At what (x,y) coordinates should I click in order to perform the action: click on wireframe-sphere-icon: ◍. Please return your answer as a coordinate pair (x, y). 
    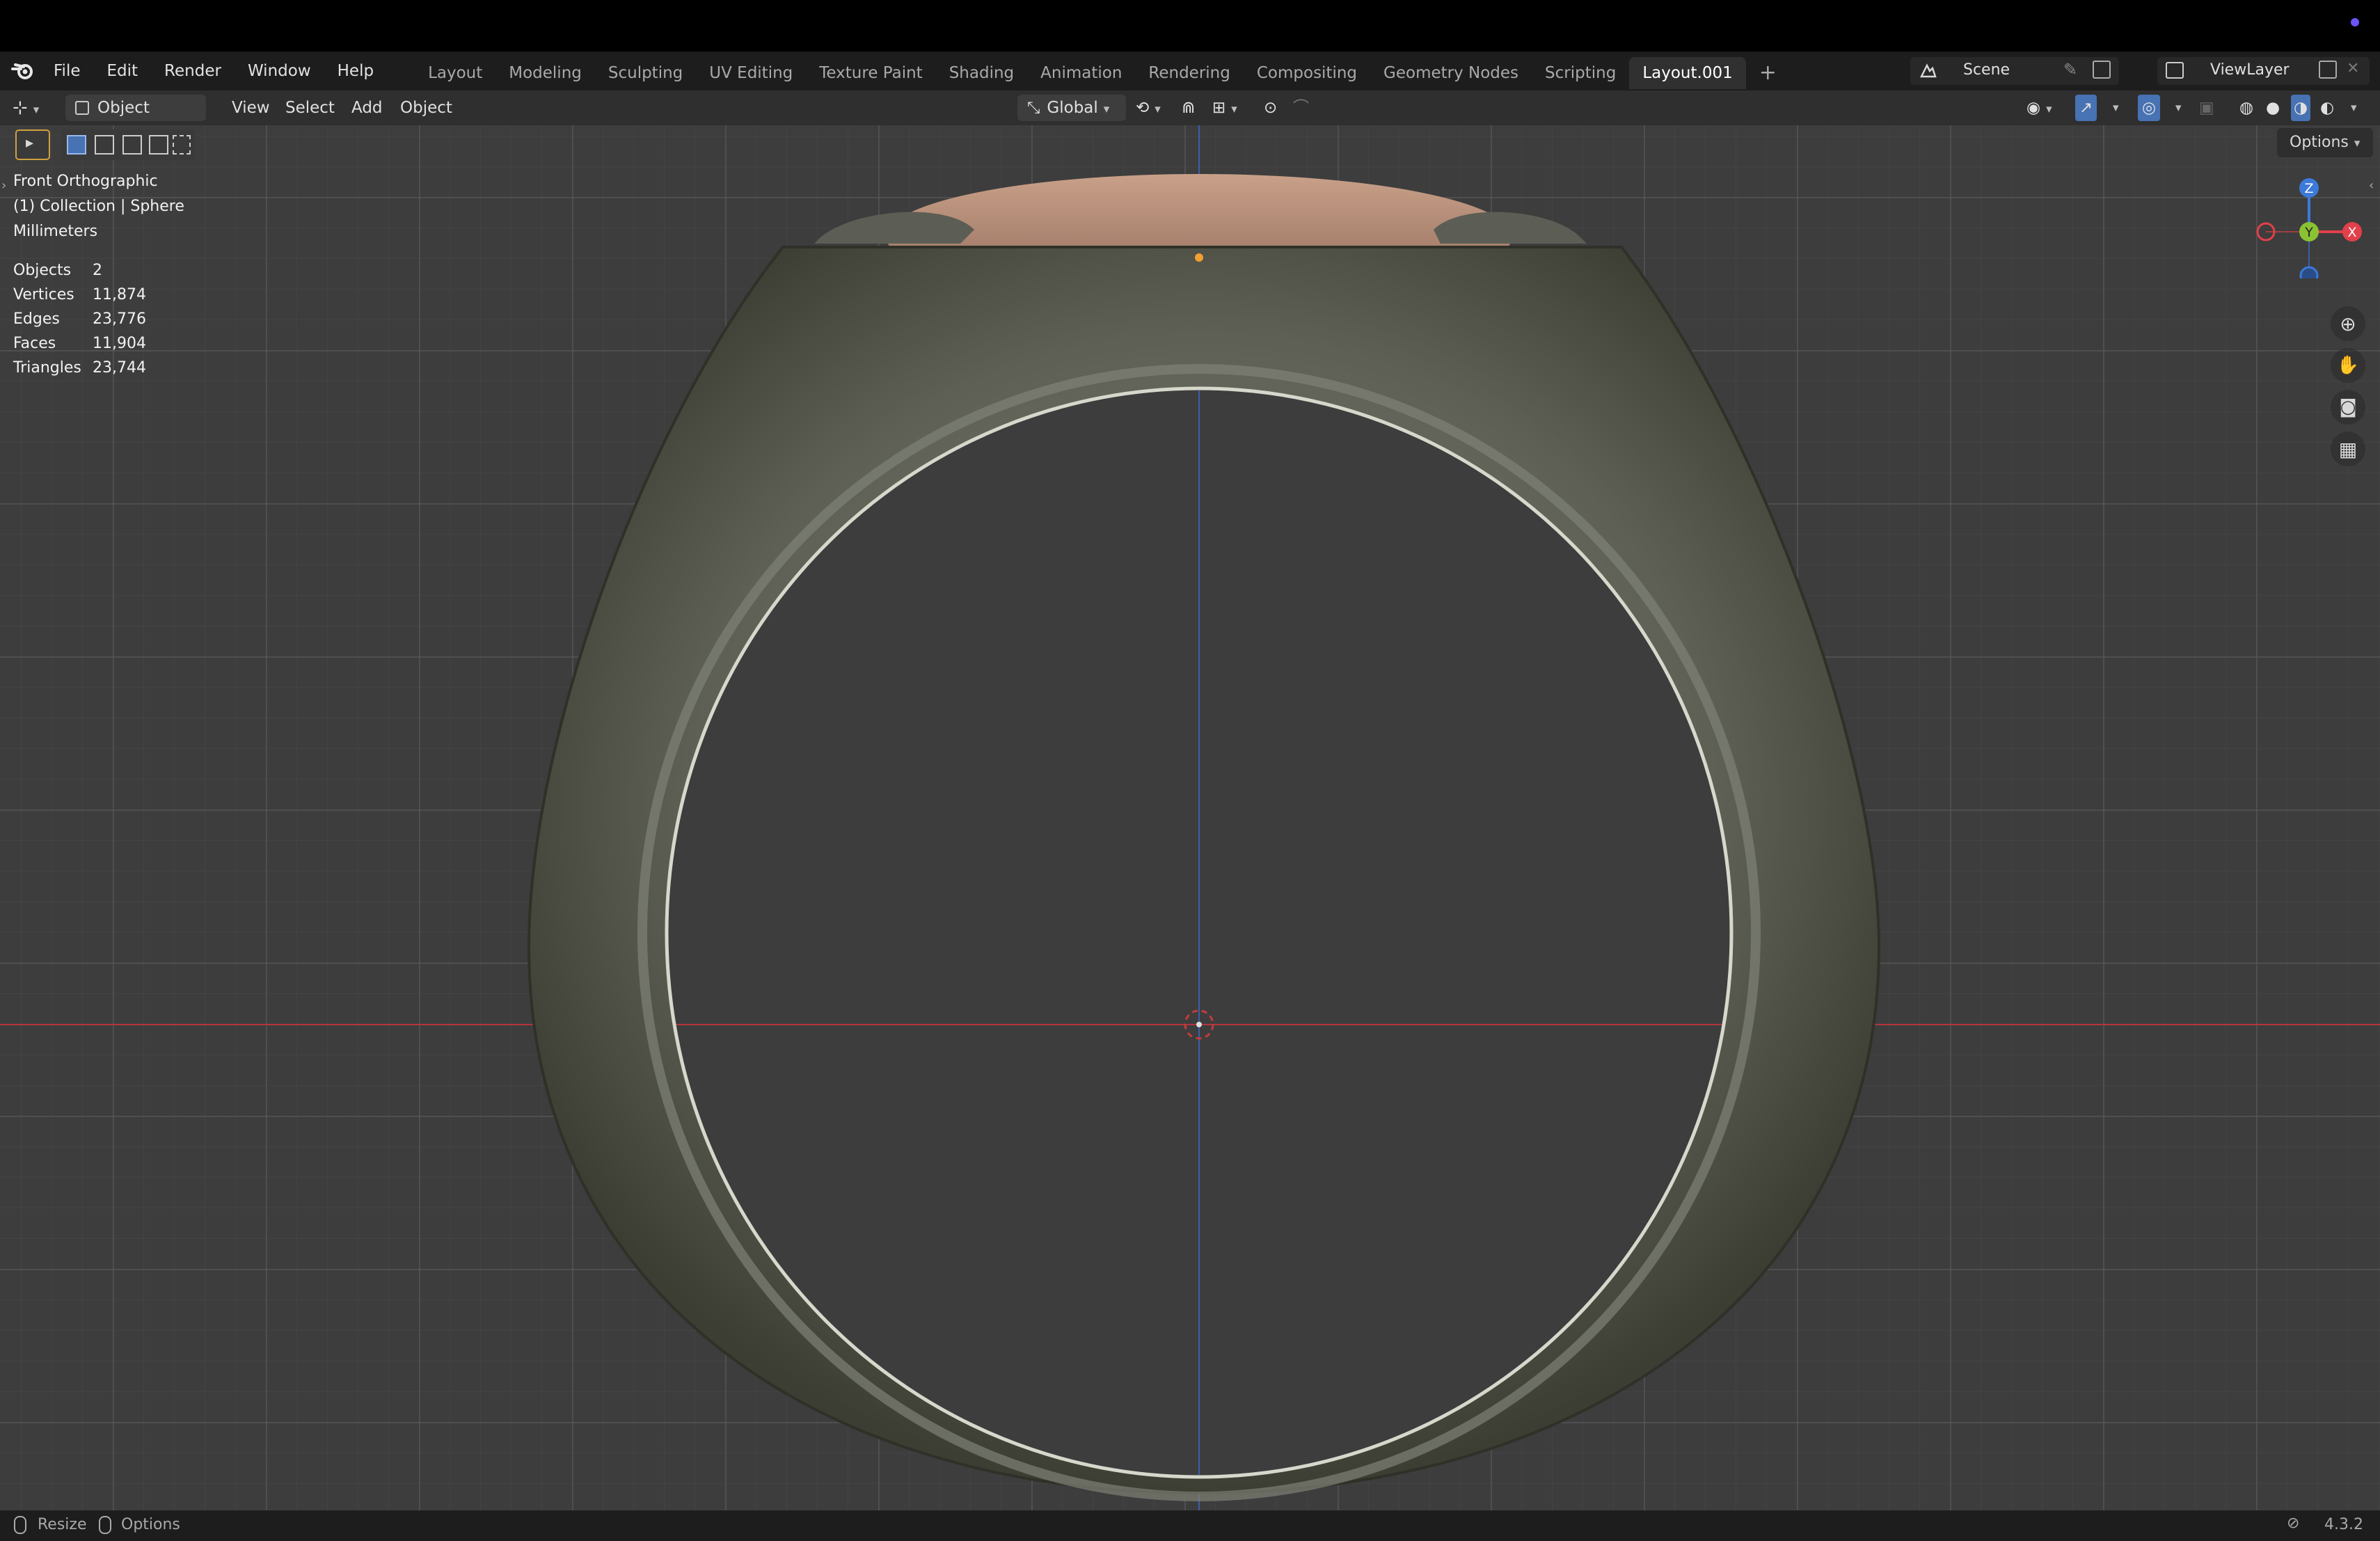
    Looking at the image, I should click on (2246, 108).